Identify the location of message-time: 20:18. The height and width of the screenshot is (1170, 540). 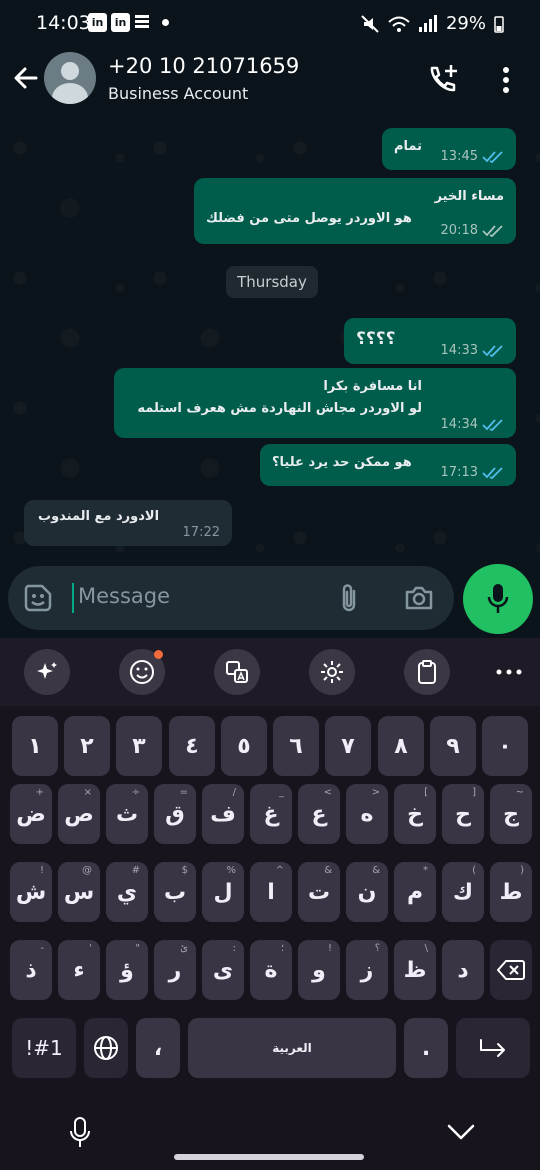
(459, 230).